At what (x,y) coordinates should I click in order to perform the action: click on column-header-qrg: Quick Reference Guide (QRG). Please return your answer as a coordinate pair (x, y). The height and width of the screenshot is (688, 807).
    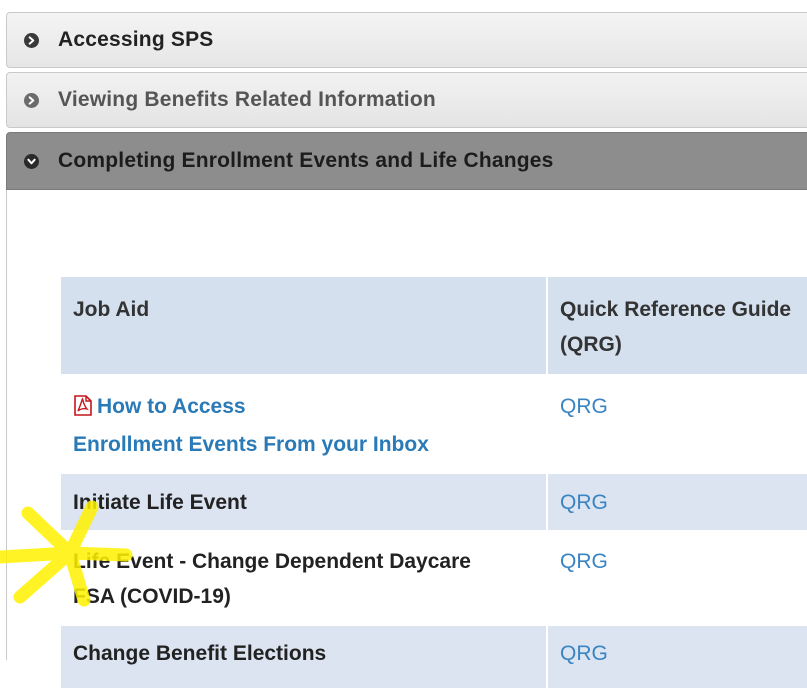
    Looking at the image, I should click on (677, 325).